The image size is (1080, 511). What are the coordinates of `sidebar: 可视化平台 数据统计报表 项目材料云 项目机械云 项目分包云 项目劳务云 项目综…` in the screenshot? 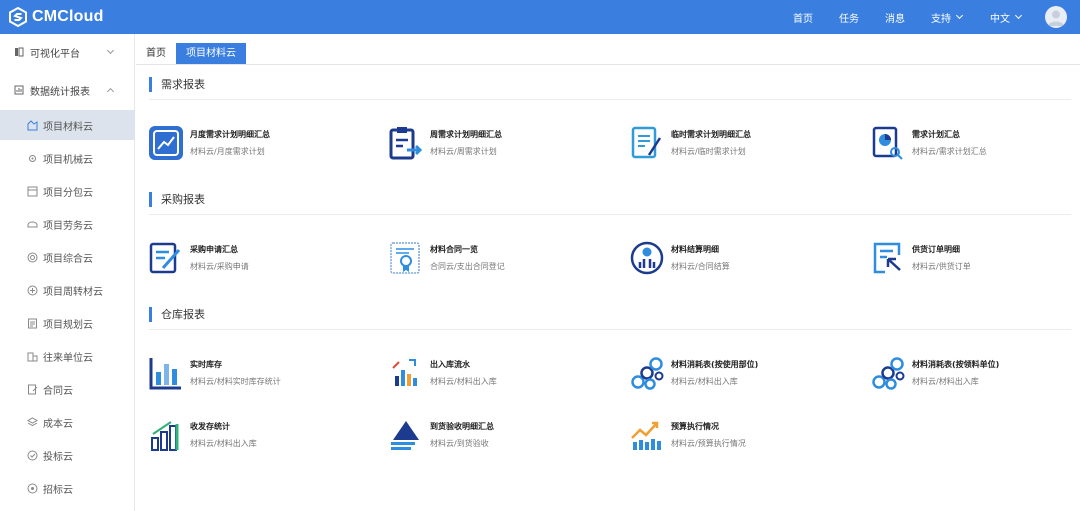 It's located at (67, 272).